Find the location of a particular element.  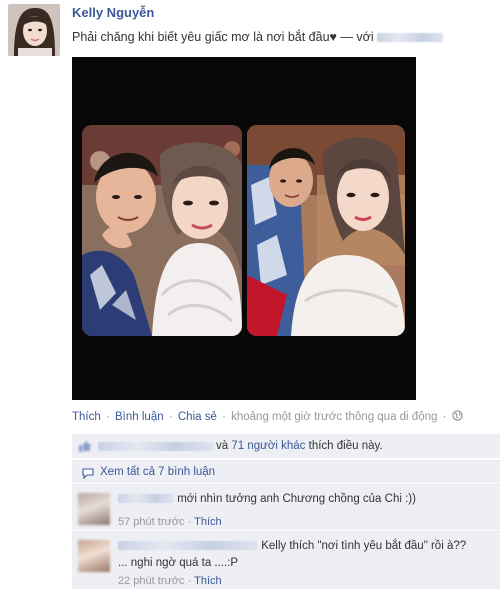

globe-icon is located at coordinates (457, 415).